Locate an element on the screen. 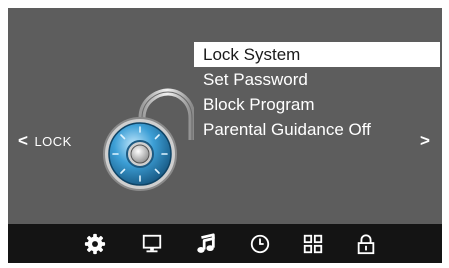  prev-category-button: < LOCK is located at coordinates (45, 141).